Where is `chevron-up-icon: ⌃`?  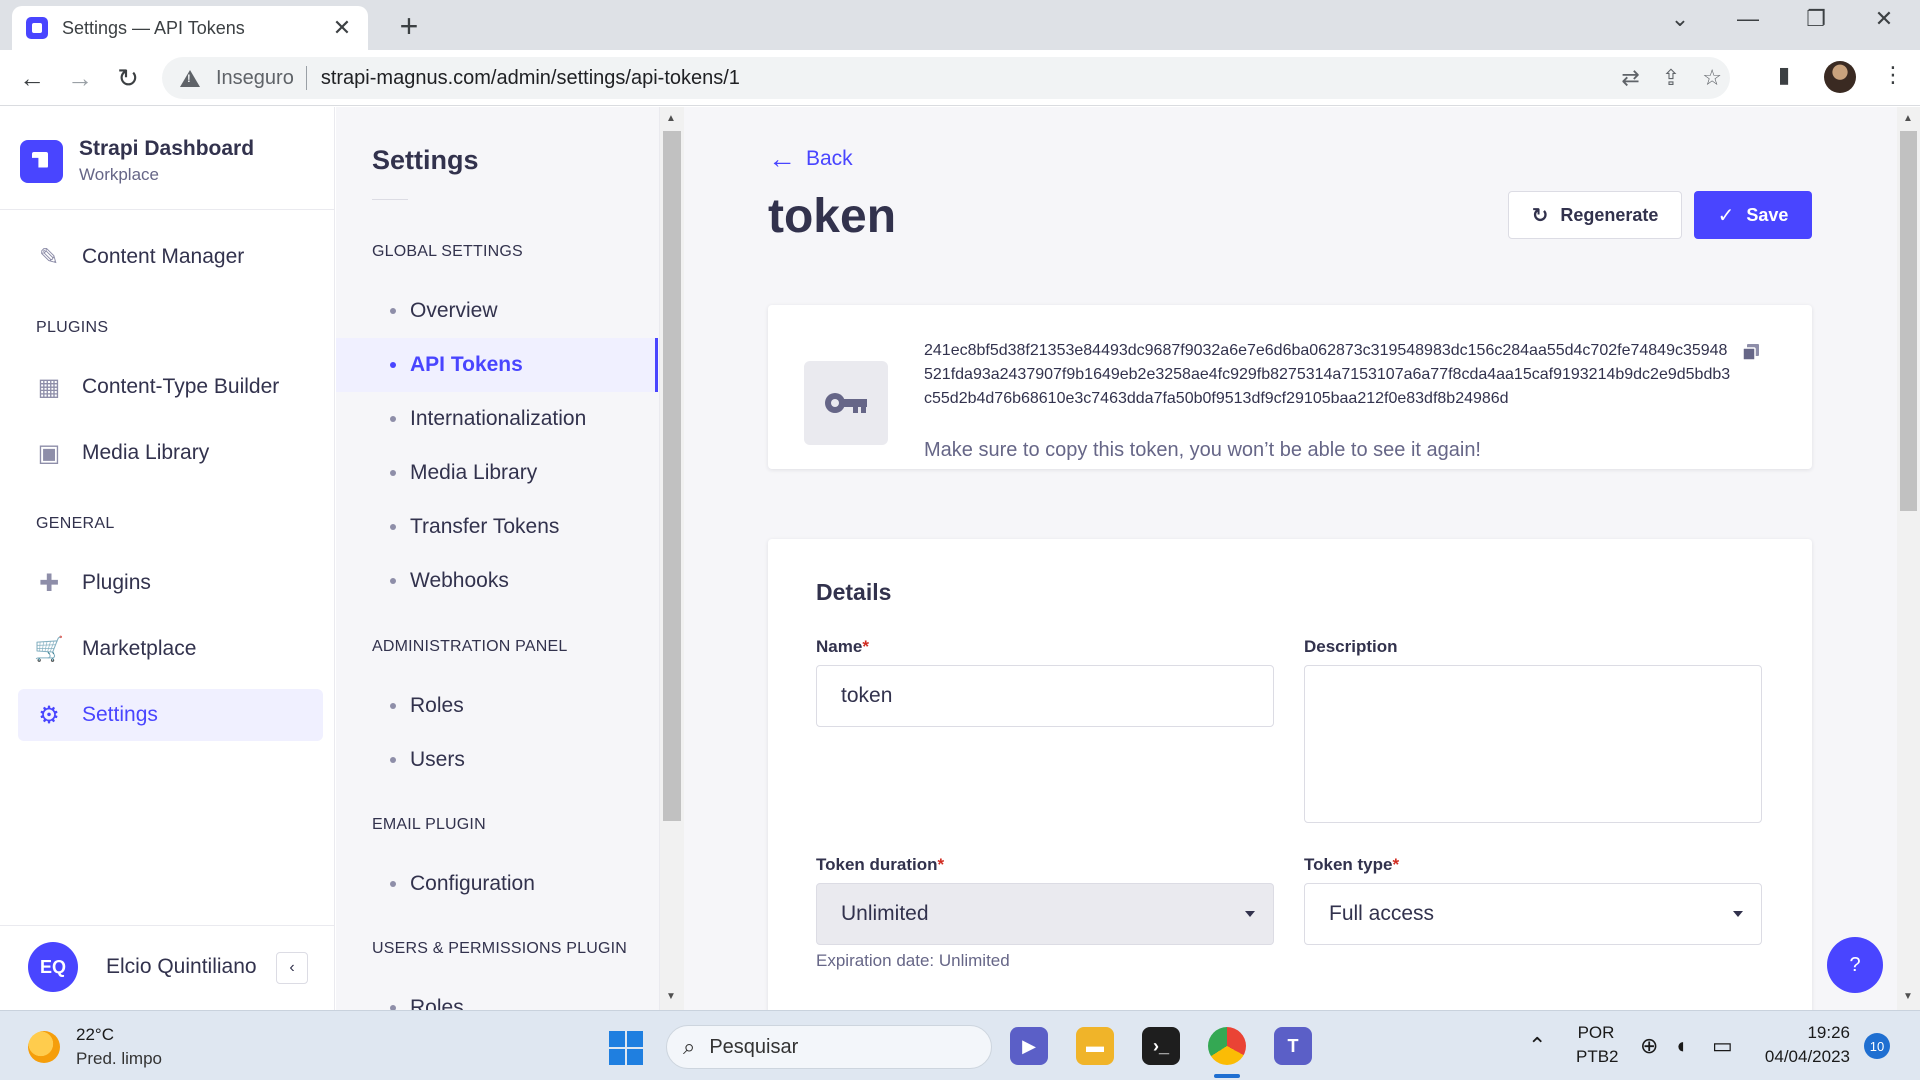
chevron-up-icon: ⌃ is located at coordinates (1537, 1046).